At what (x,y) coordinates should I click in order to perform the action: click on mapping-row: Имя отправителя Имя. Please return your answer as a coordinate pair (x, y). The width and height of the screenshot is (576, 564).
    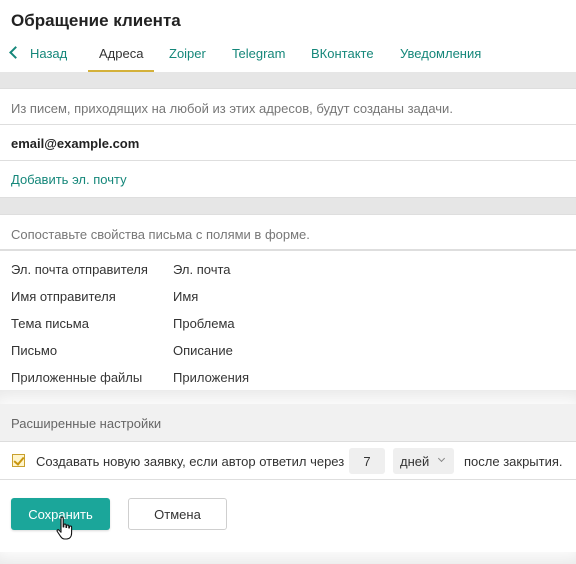
    Looking at the image, I should click on (288, 298).